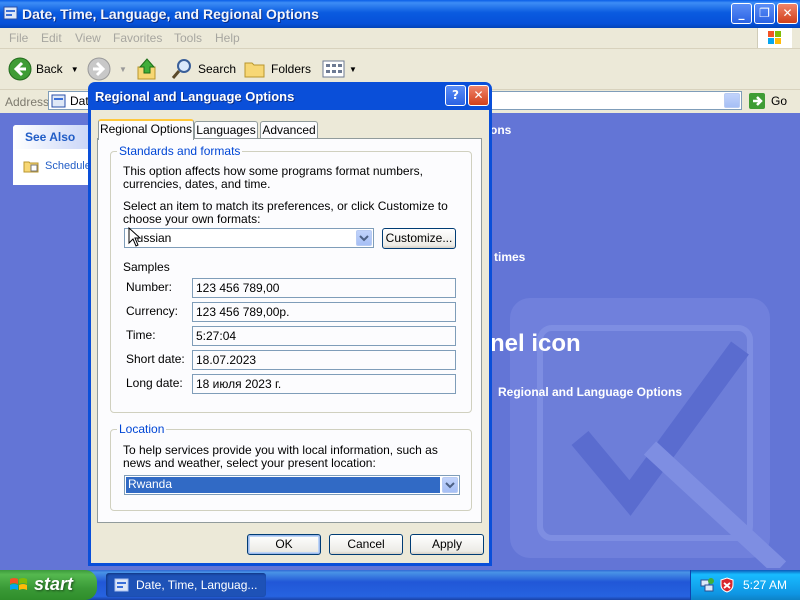 The image size is (800, 600). I want to click on start-button: start, so click(48, 585).